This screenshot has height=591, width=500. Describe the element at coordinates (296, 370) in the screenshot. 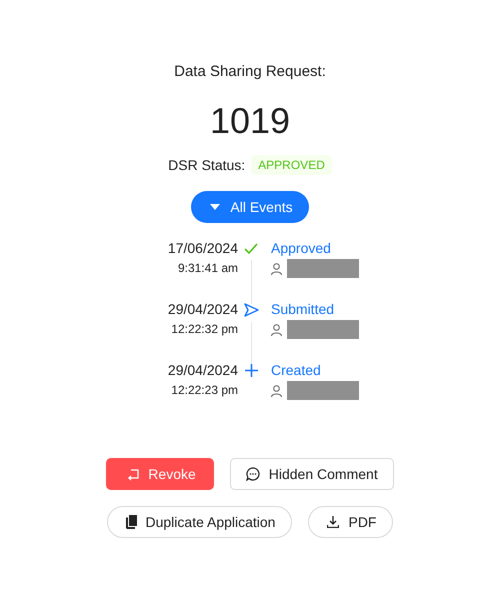

I see `event-link: Created` at that location.